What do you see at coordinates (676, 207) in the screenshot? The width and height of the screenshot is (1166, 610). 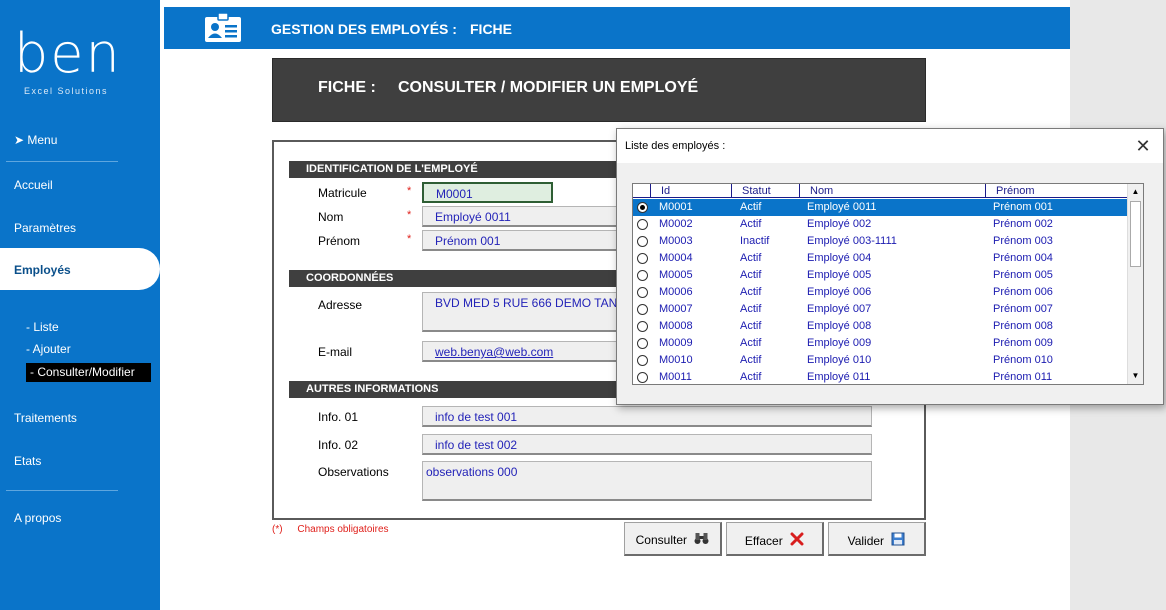 I see `row-id: M0001` at bounding box center [676, 207].